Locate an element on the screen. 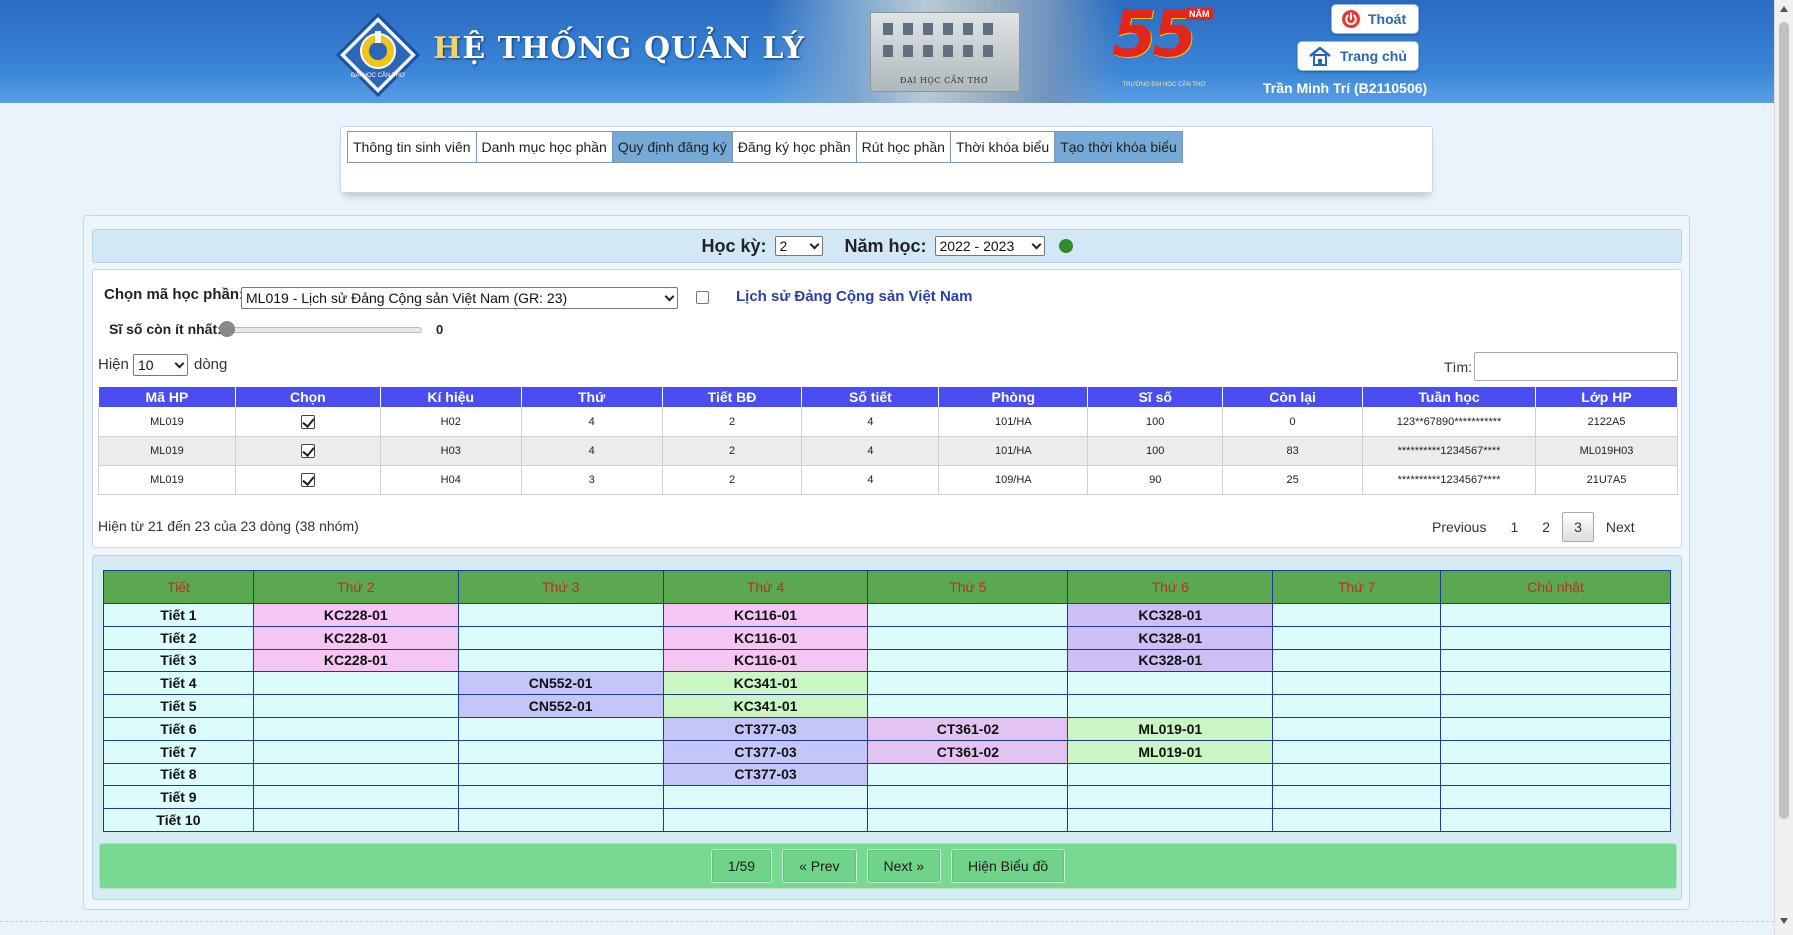  table-cell: 2122A5 is located at coordinates (1606, 422).